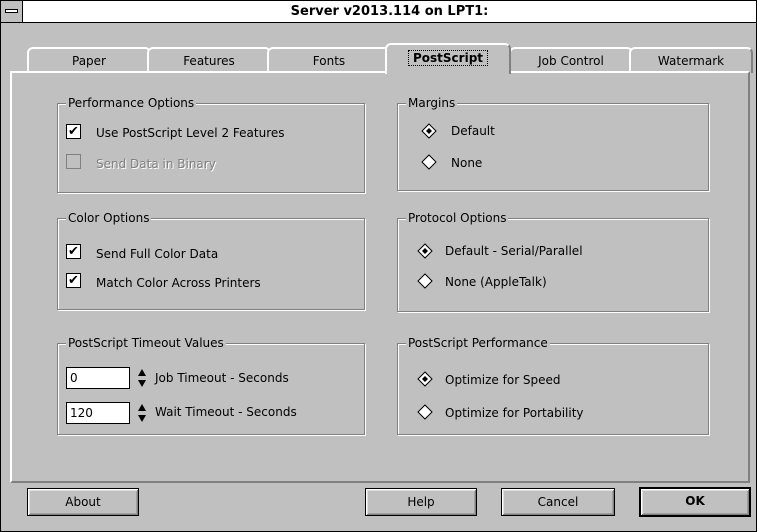 The image size is (757, 532). Describe the element at coordinates (109, 218) in the screenshot. I see `group-title: Color Options` at that location.